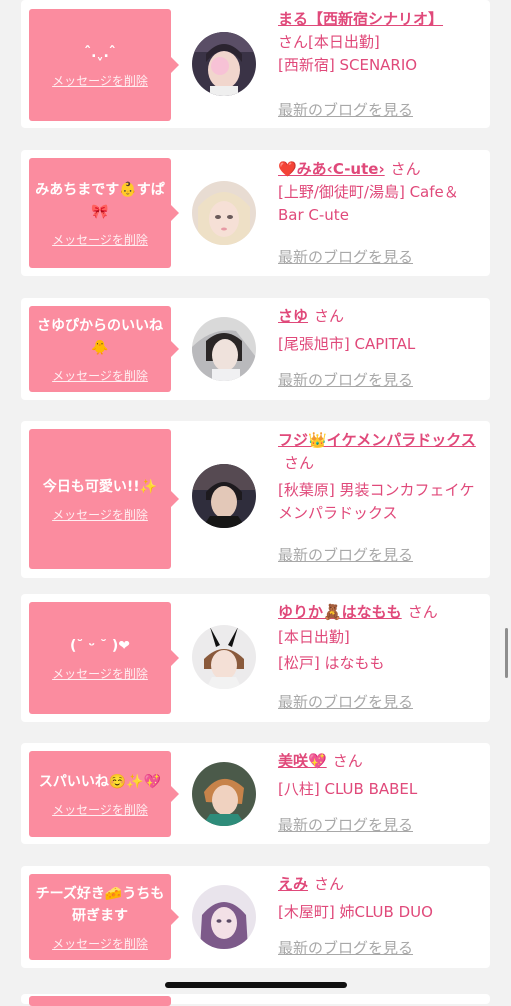  What do you see at coordinates (104, 499) in the screenshot?
I see `message-bubble: 今日も可愛い!!✨ メッセージを削除` at bounding box center [104, 499].